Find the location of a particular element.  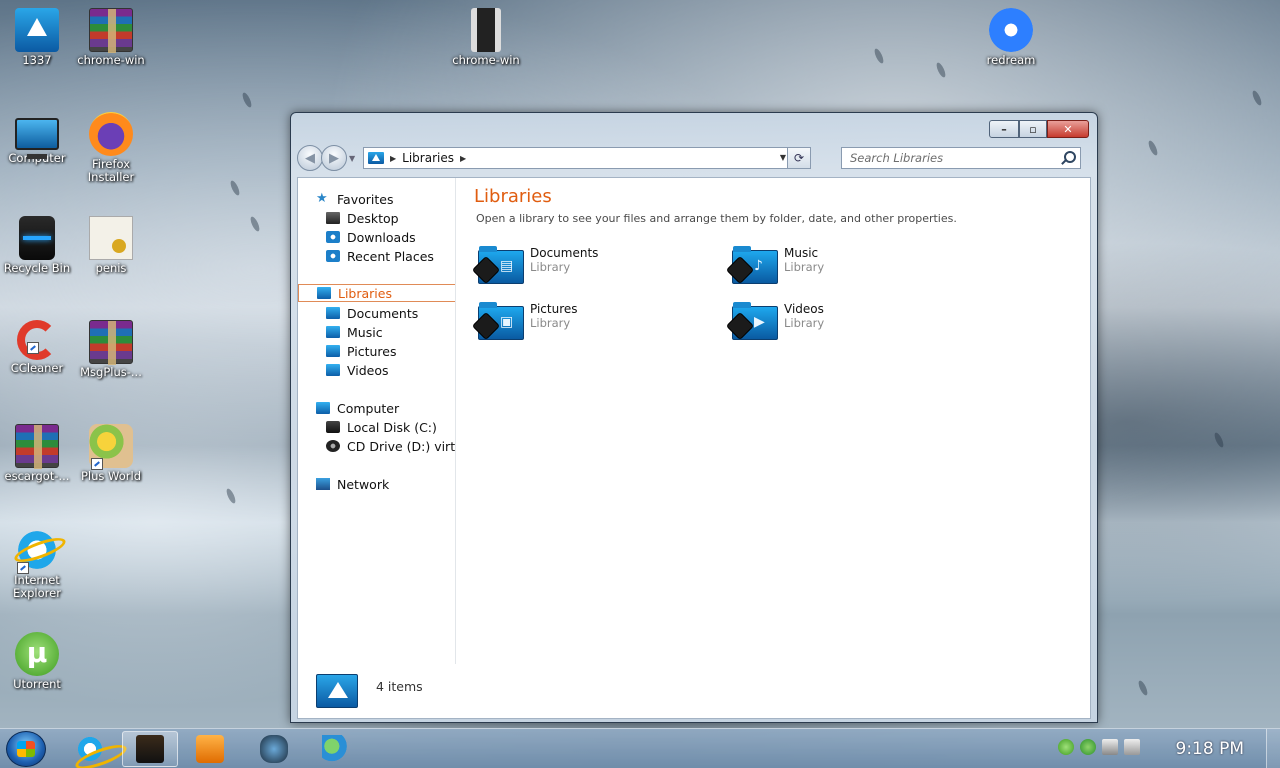

utorrent-tray-icon is located at coordinates (1066, 747).